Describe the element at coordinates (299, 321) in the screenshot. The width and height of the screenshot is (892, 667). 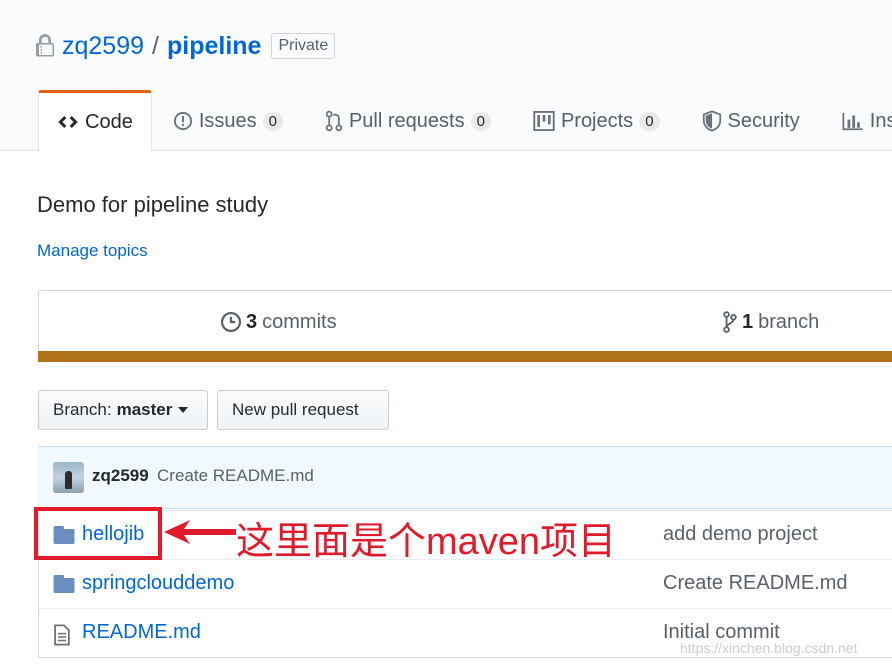
I see `commits-label: commits` at that location.